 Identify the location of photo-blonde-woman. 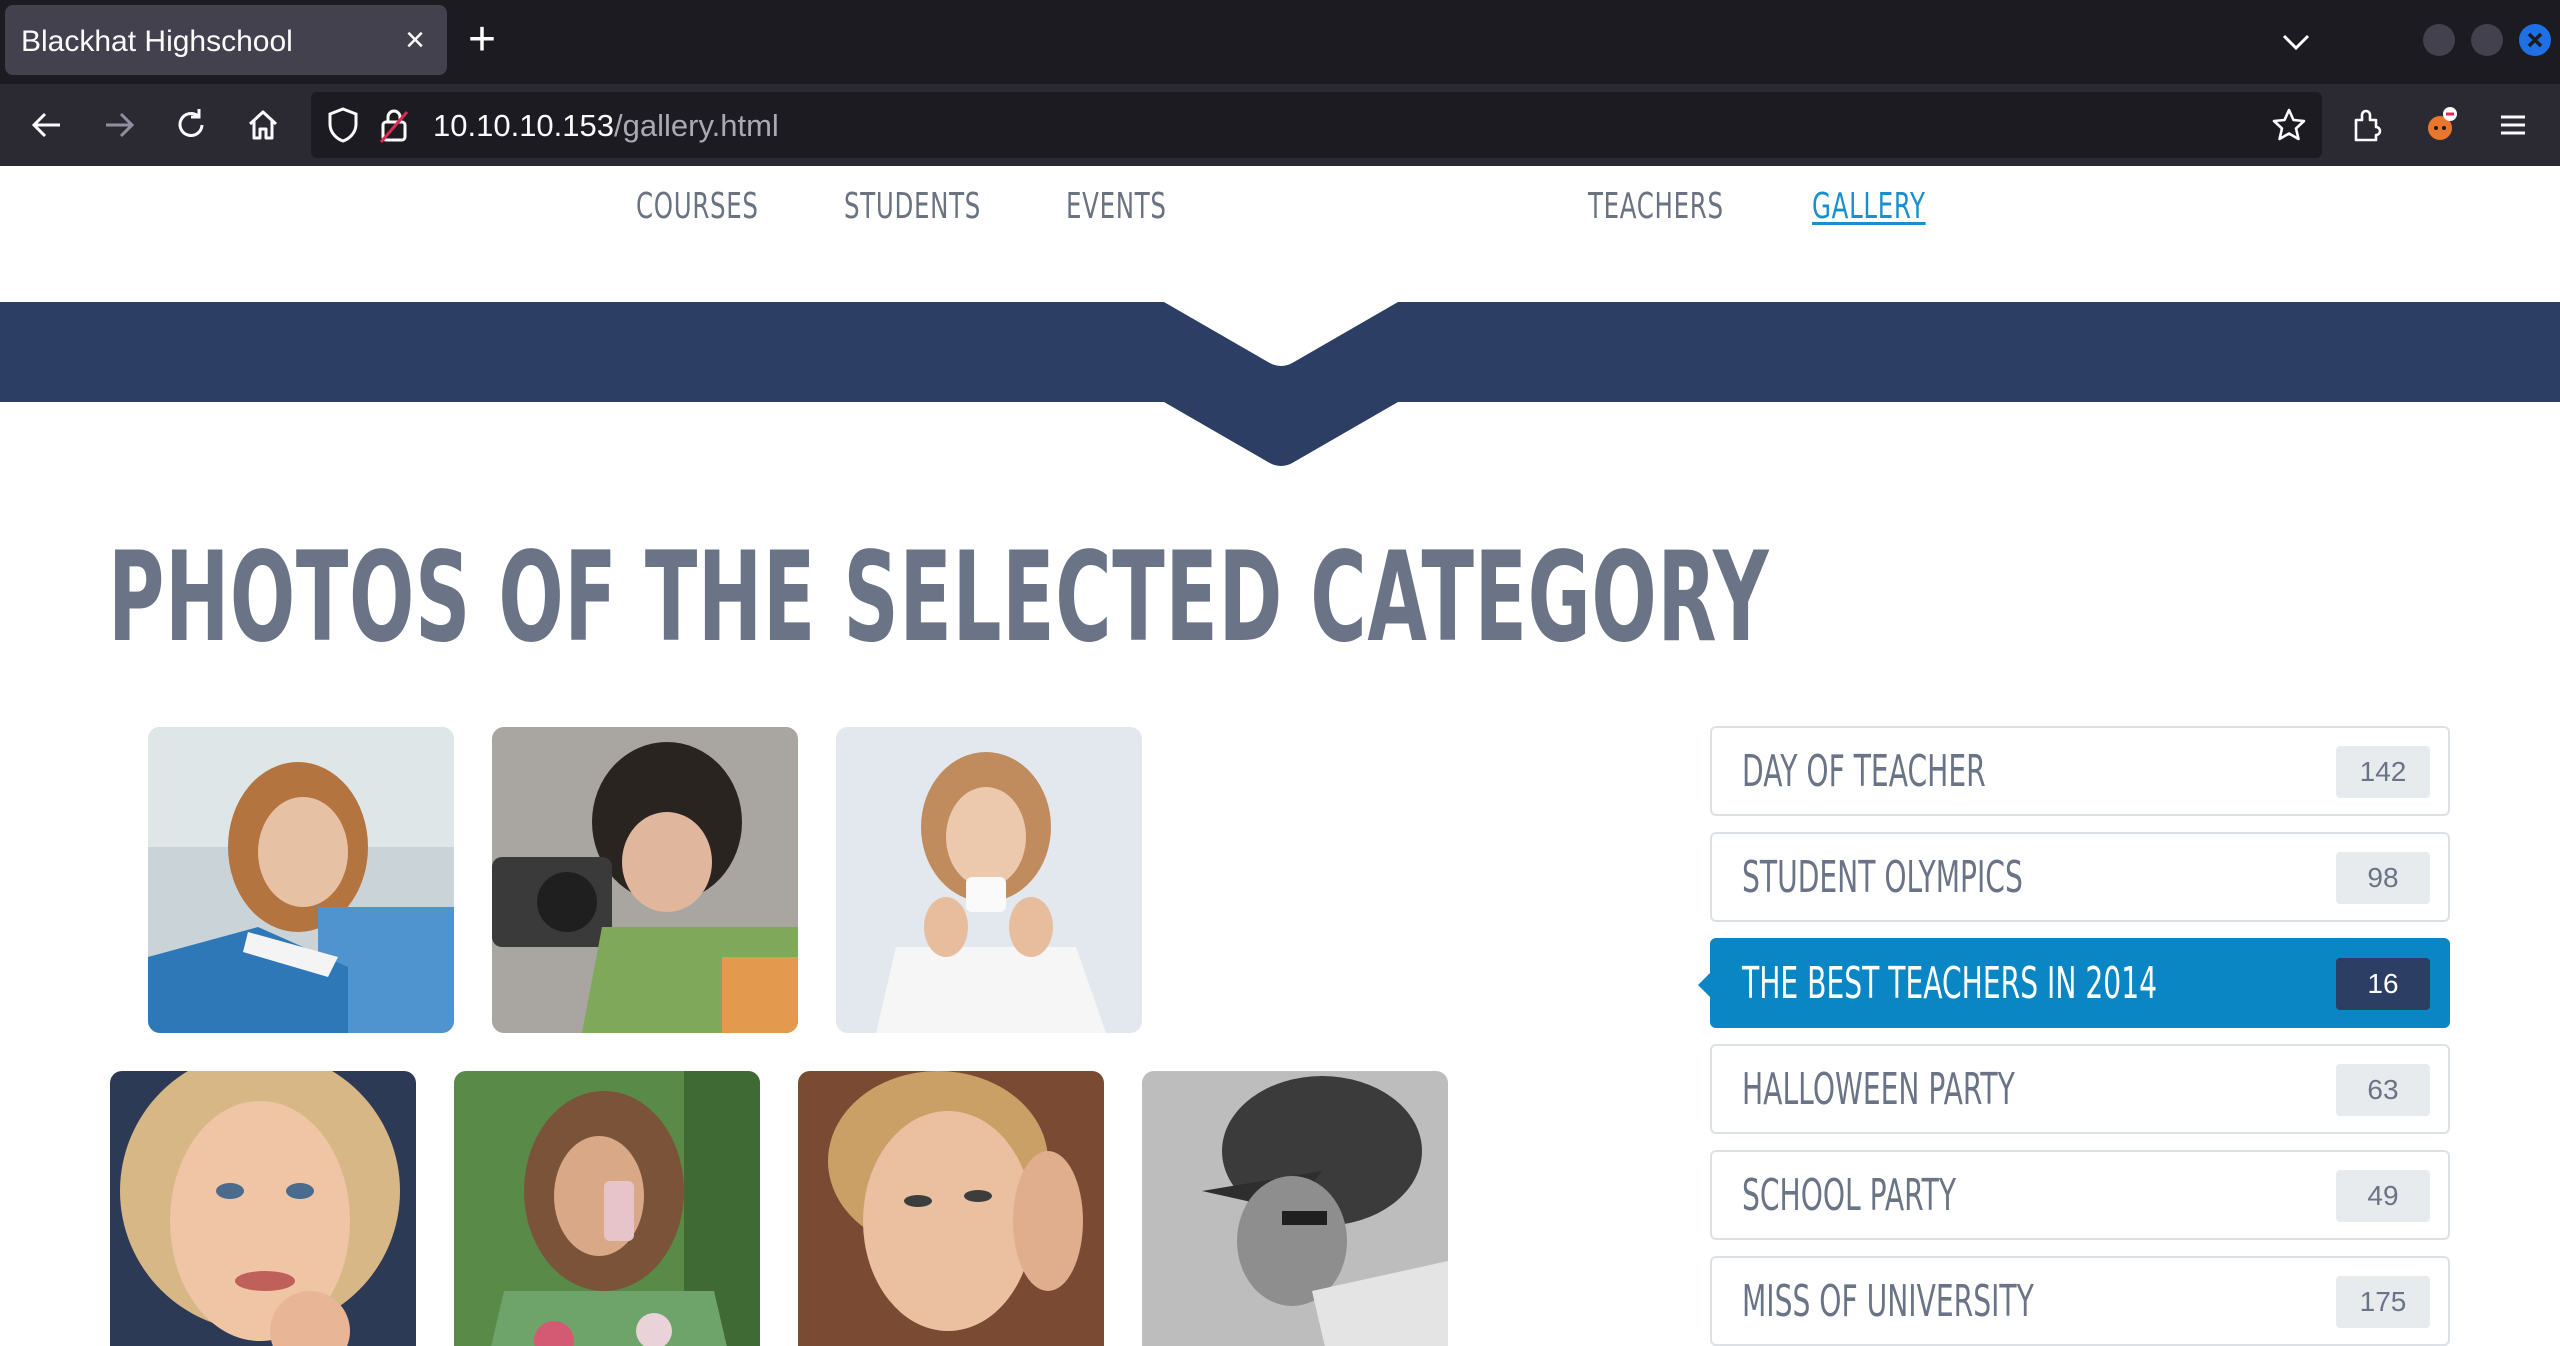
(263, 1208).